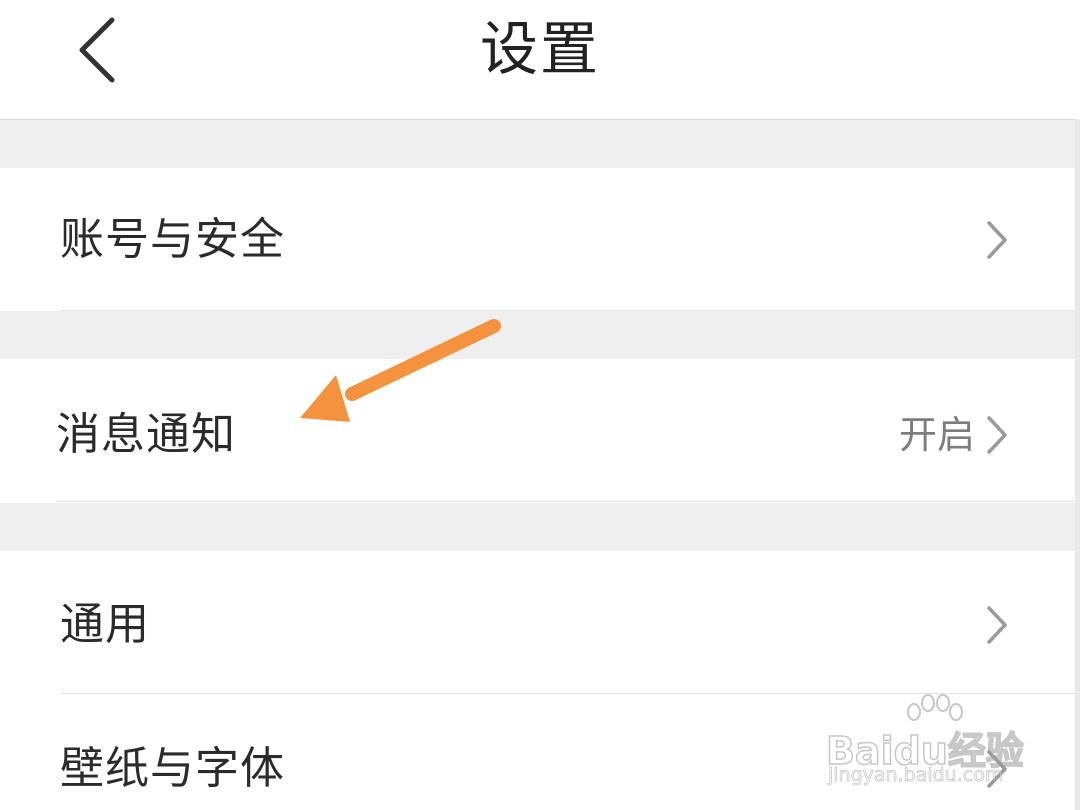 The image size is (1080, 810). Describe the element at coordinates (539, 49) in the screenshot. I see `page-title: 设置` at that location.